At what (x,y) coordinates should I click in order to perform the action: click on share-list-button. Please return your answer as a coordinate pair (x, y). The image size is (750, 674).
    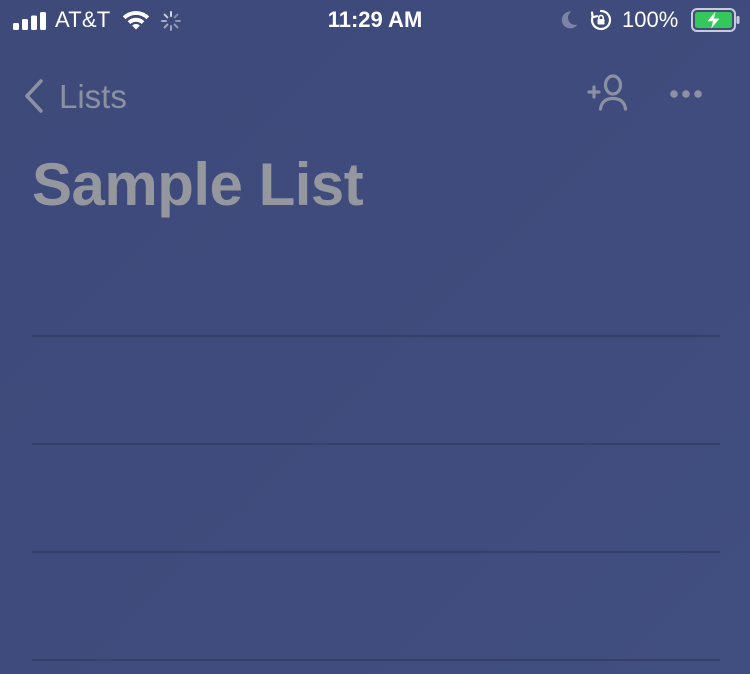
    Looking at the image, I should click on (610, 94).